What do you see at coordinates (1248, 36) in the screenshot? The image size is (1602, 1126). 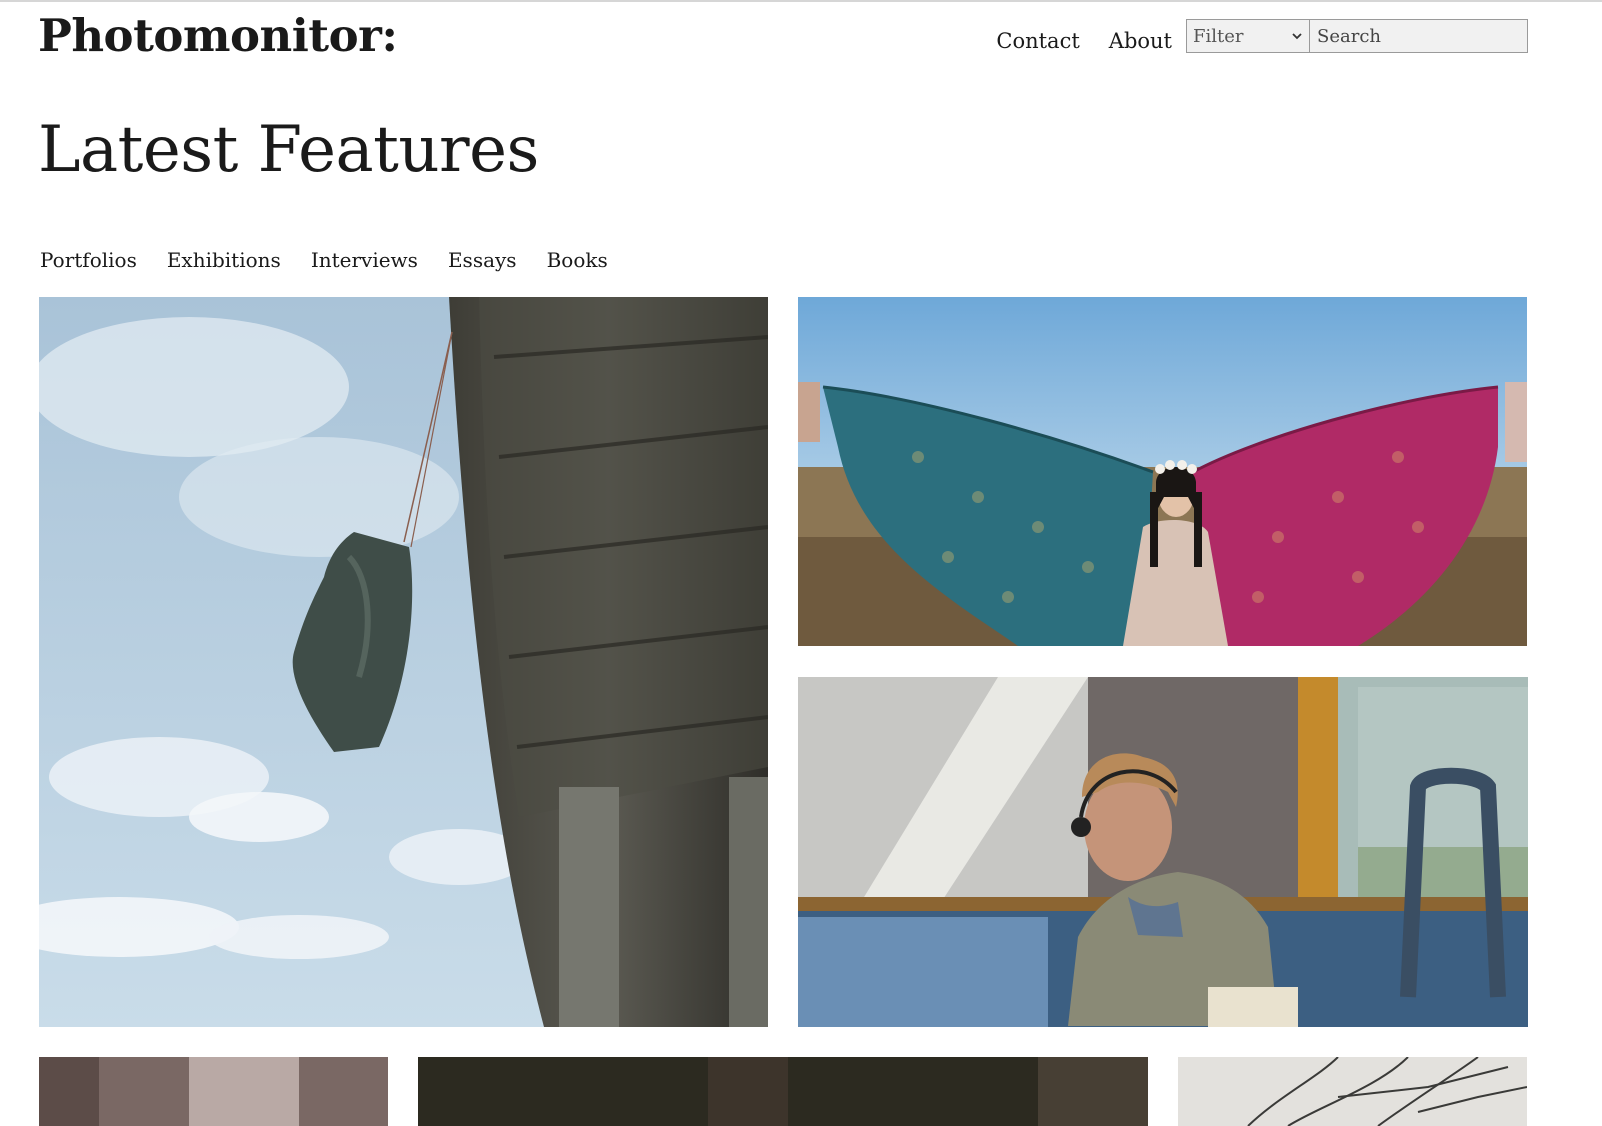 I see `filter-select: Filter` at bounding box center [1248, 36].